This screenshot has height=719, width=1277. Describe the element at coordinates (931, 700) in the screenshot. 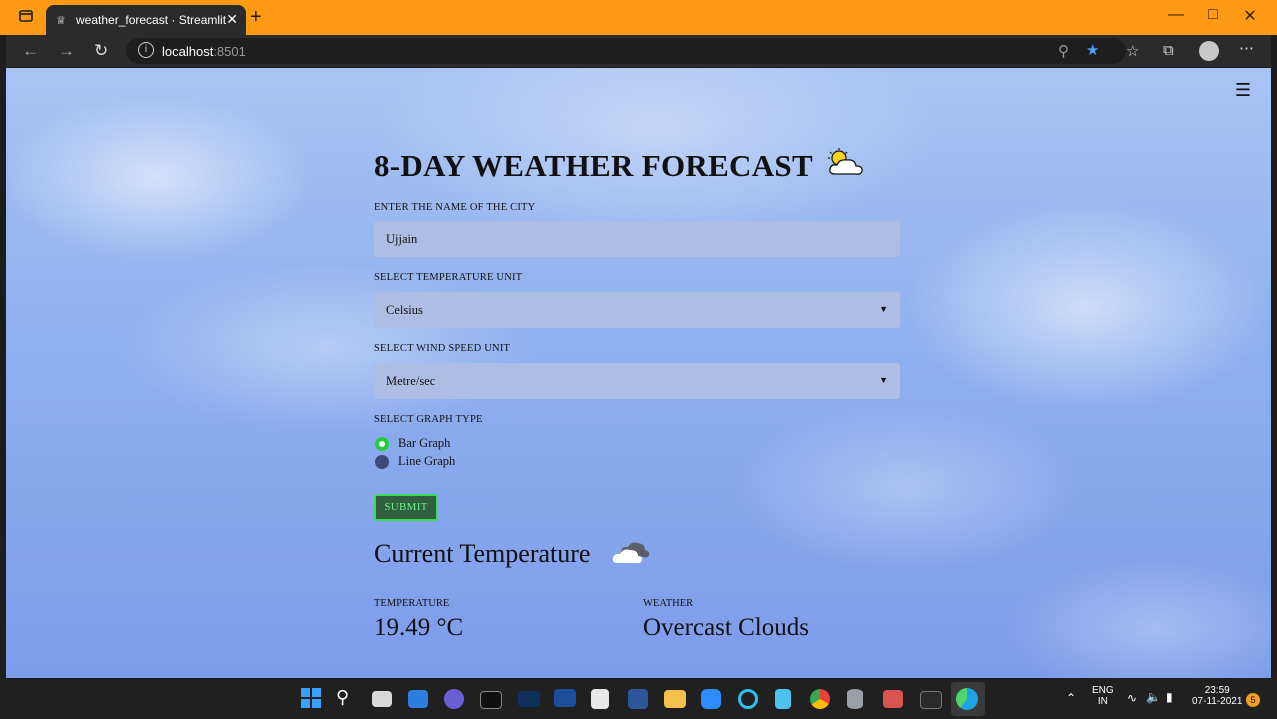

I see `powershell-icon` at that location.